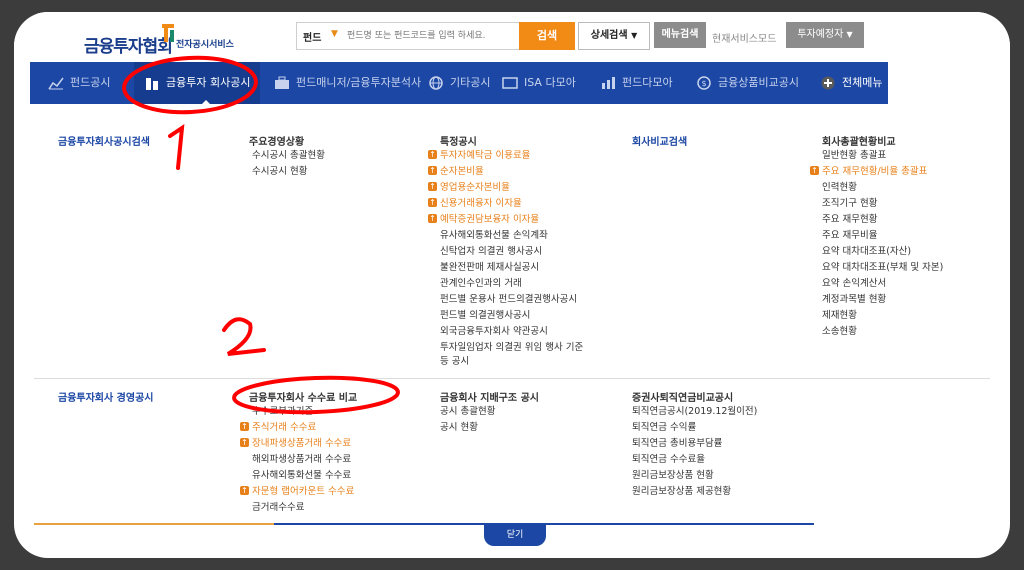 This screenshot has width=1024, height=570. What do you see at coordinates (694, 412) in the screenshot?
I see `menu-link: 퇴직연금공시(2019.12월이전)` at bounding box center [694, 412].